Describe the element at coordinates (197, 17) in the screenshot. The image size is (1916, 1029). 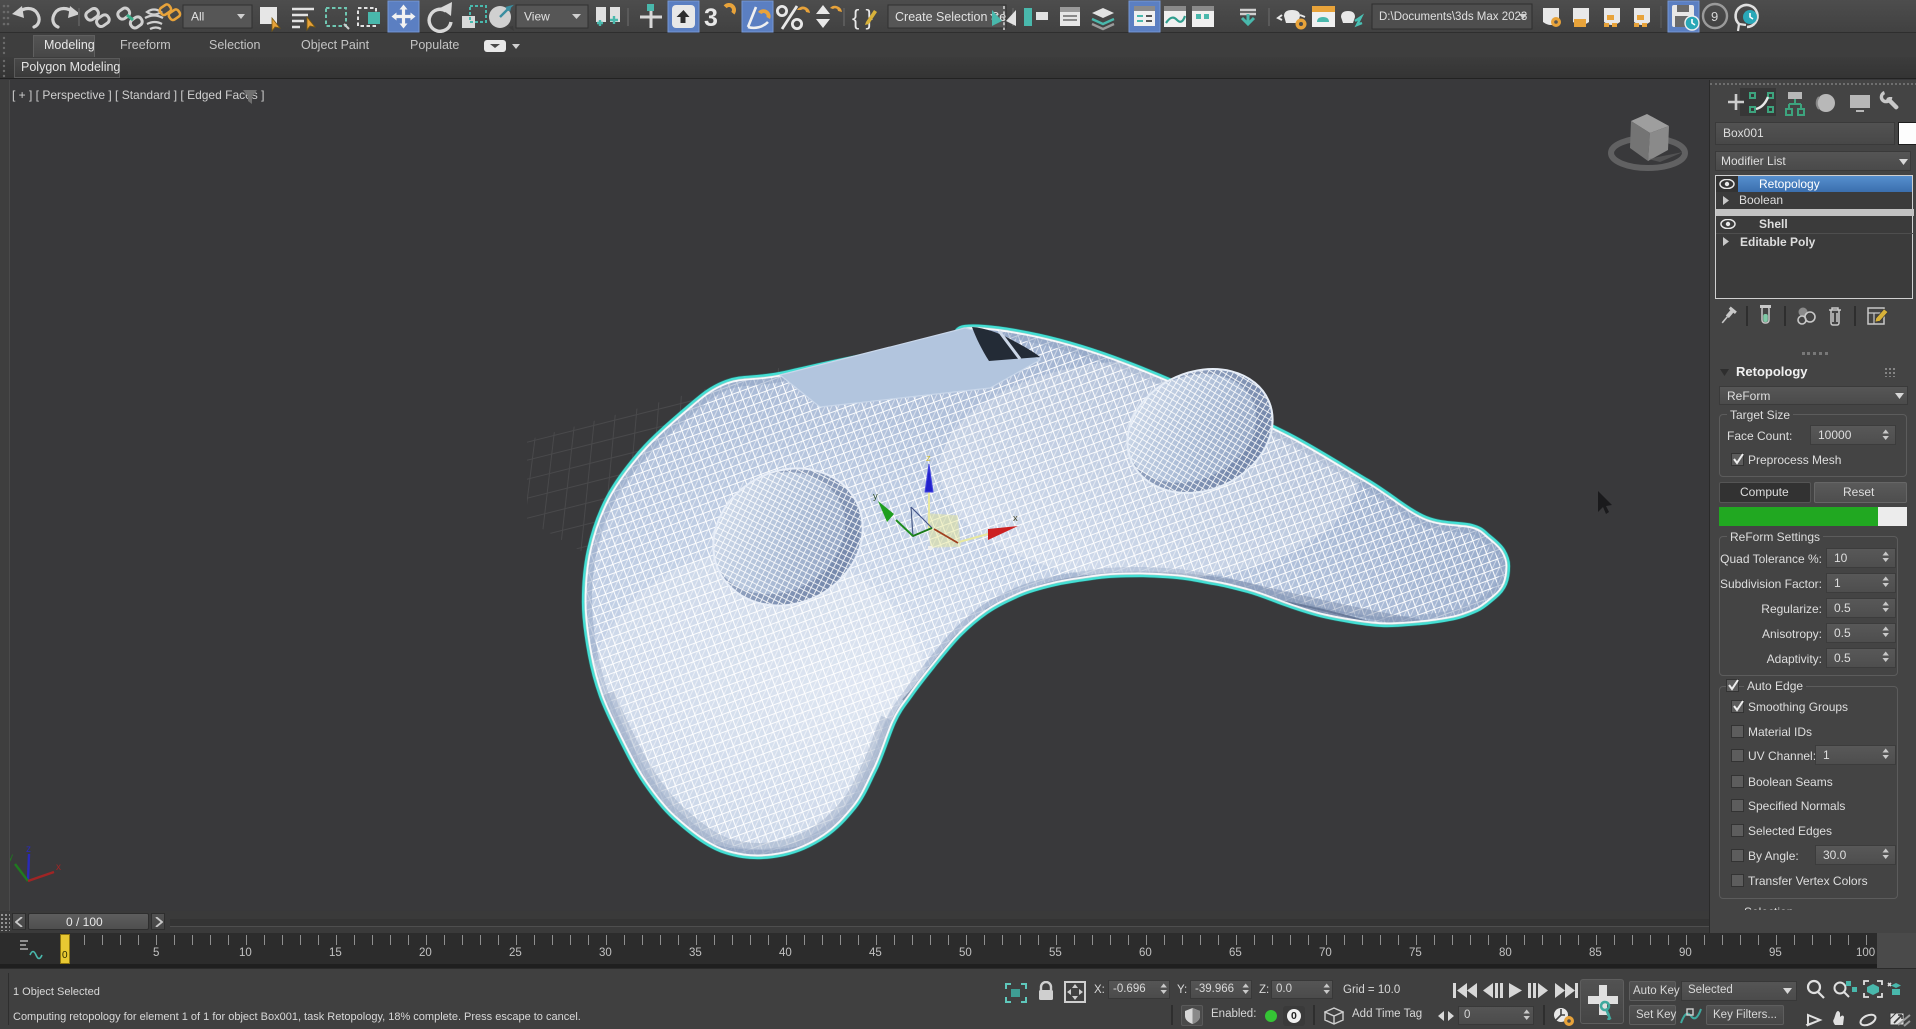
I see `svg-text: All` at that location.